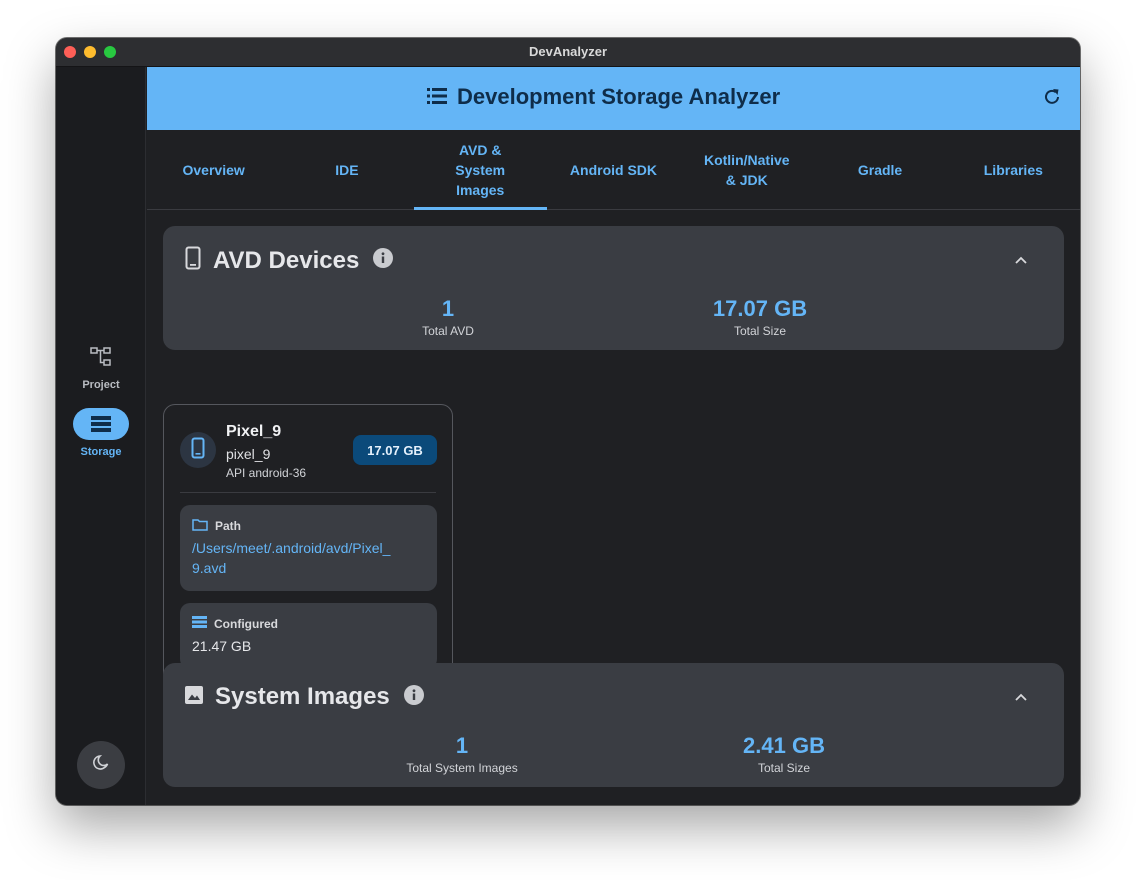 This screenshot has height=880, width=1136. What do you see at coordinates (395, 450) in the screenshot?
I see `size-badge: 17.07 GB` at bounding box center [395, 450].